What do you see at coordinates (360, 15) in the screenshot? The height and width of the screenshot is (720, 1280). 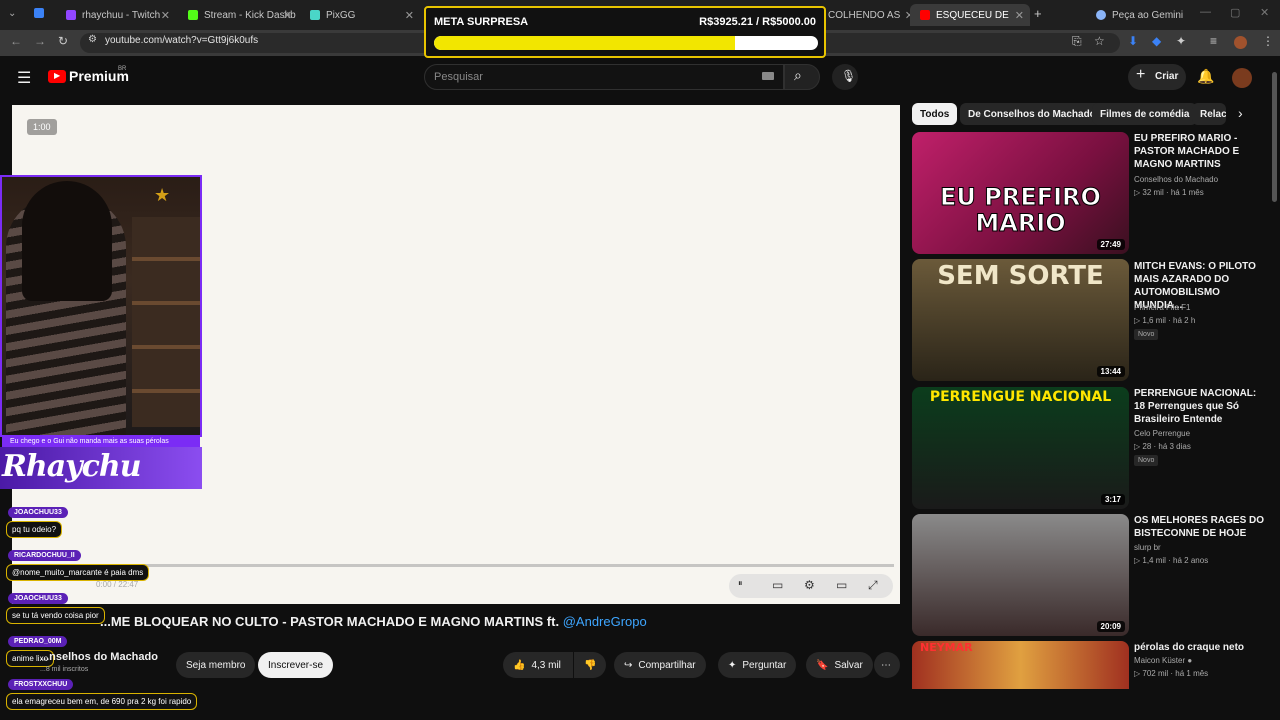 I see `tab-pixgg: PixGG ✕` at bounding box center [360, 15].